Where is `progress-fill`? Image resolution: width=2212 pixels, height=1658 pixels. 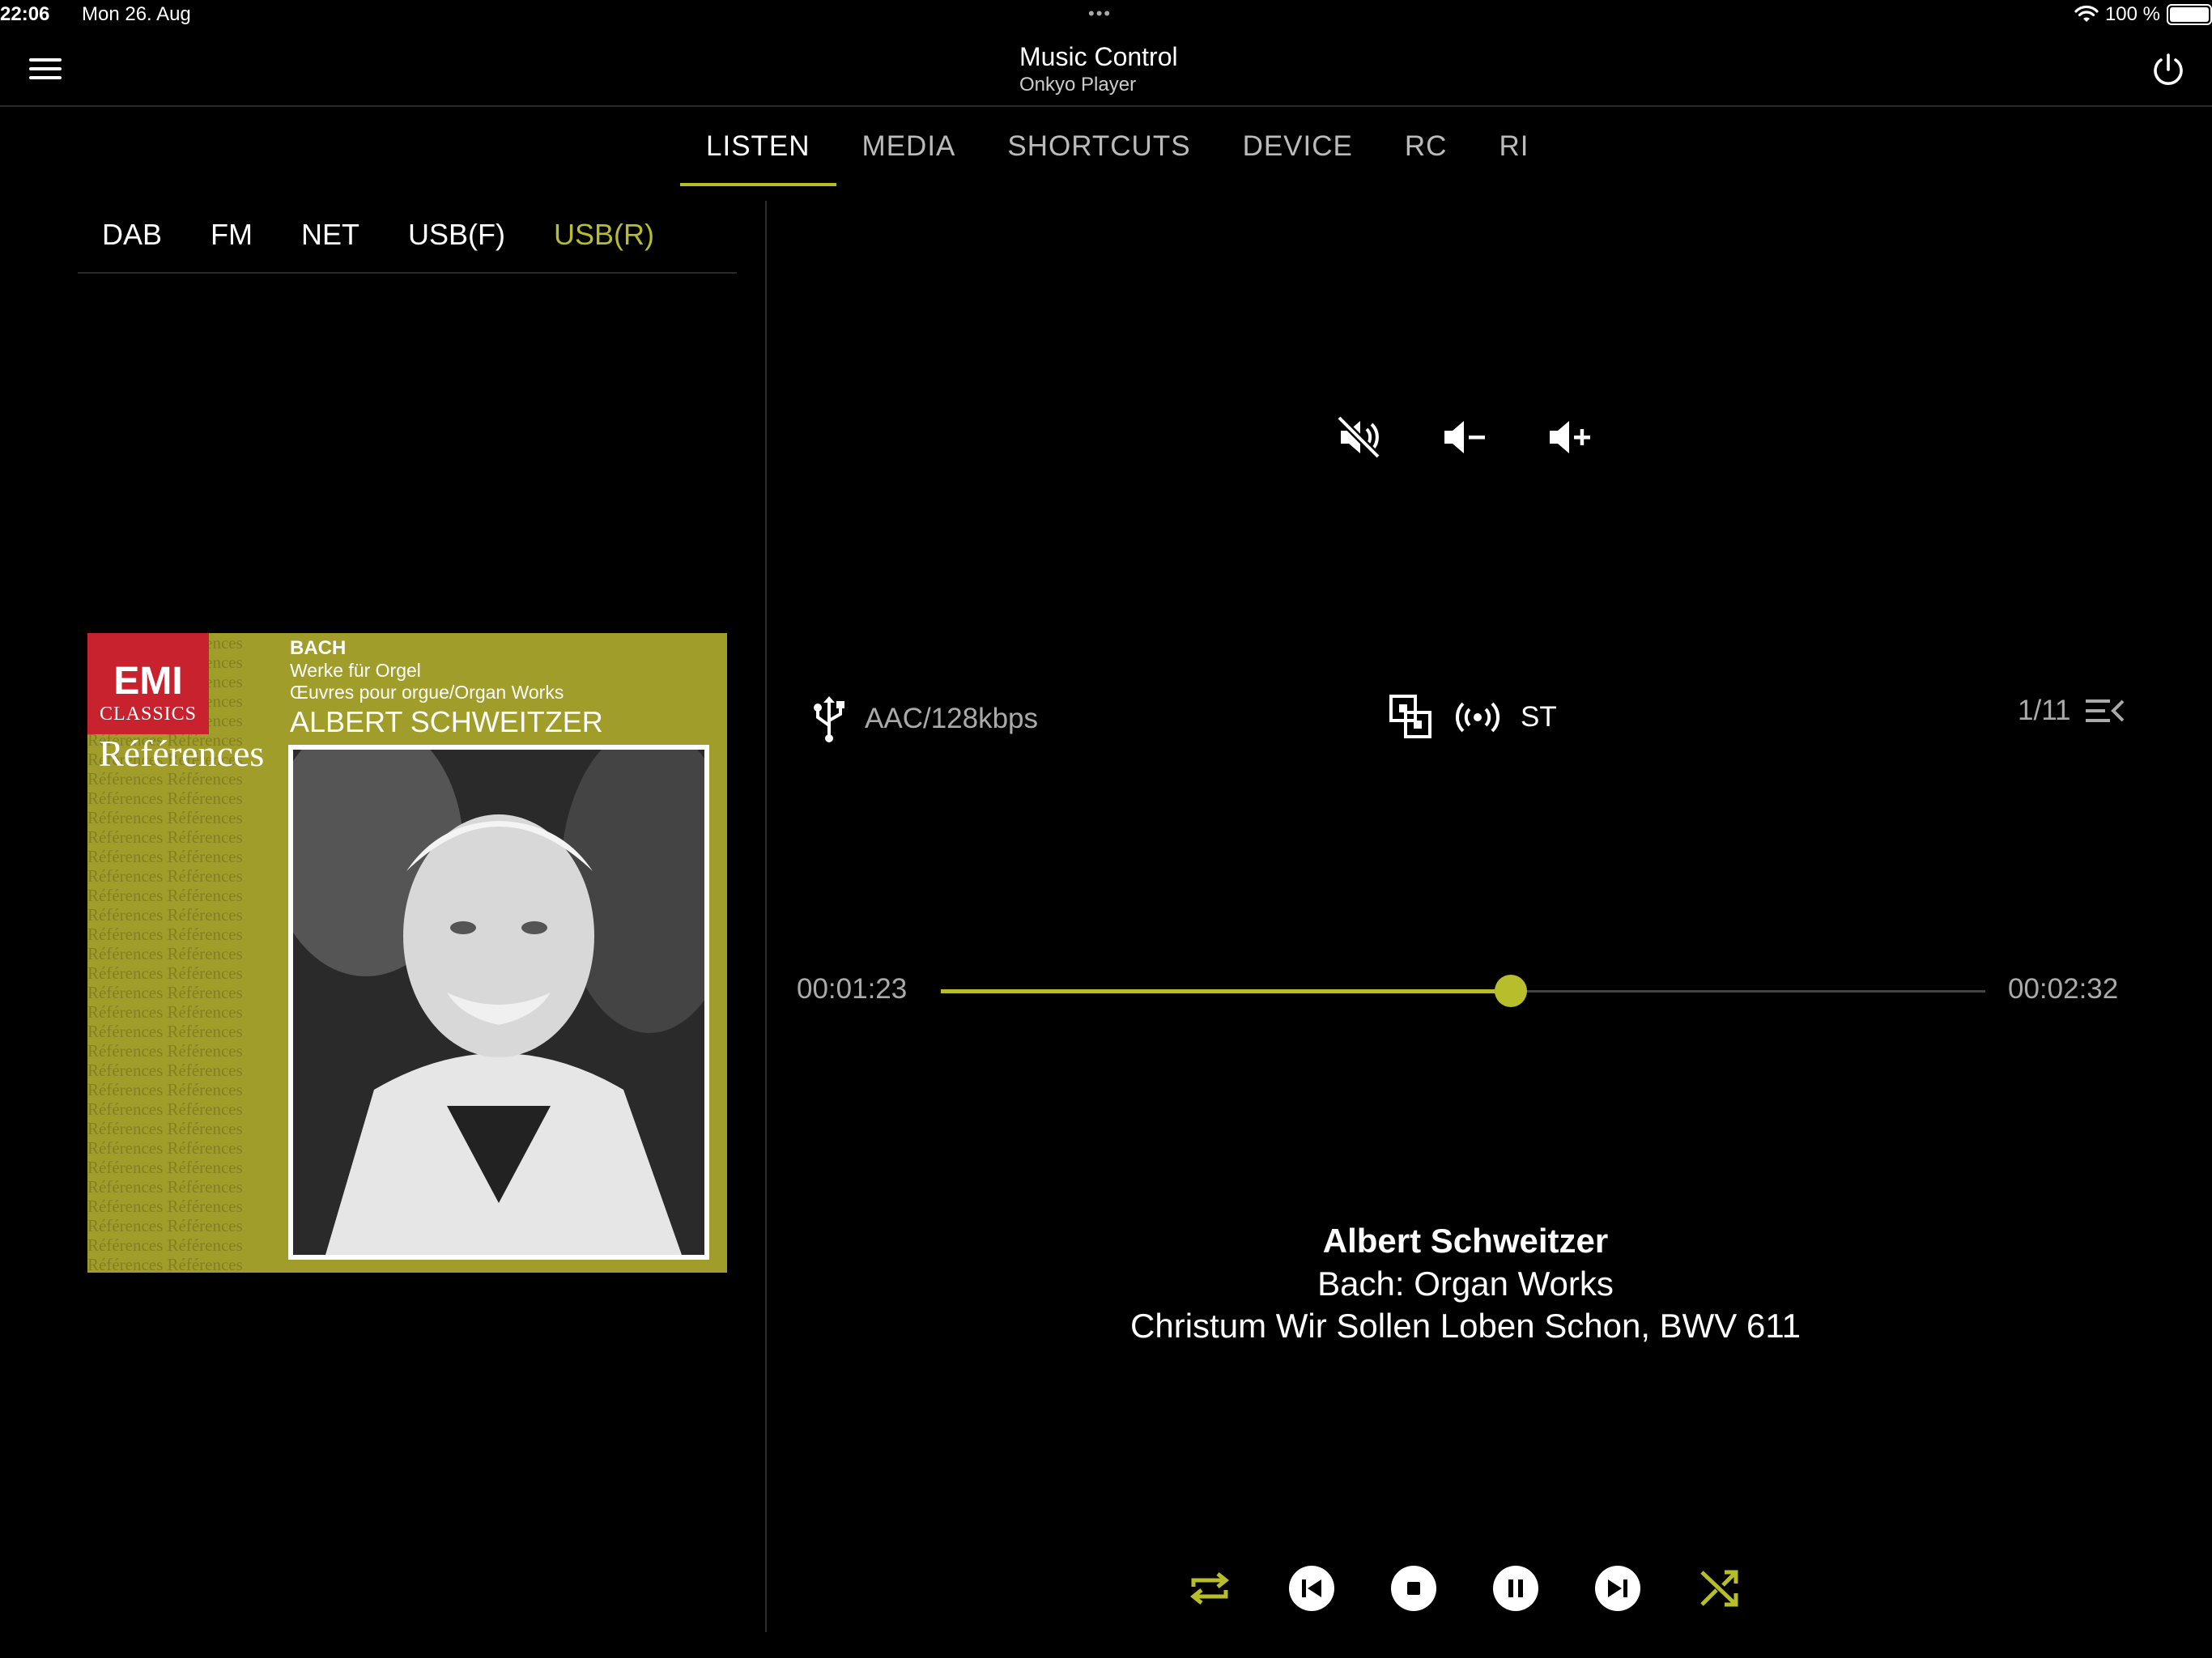
progress-fill is located at coordinates (1227, 991).